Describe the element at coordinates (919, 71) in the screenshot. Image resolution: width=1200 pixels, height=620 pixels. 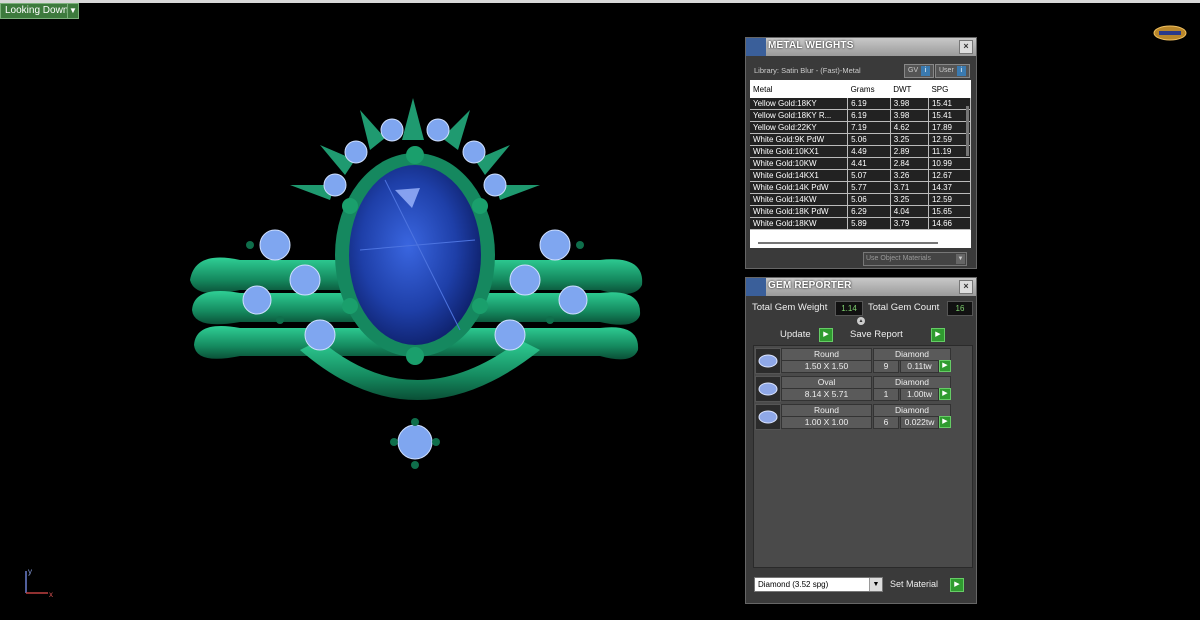
I see `gv-toggle: GV i` at that location.